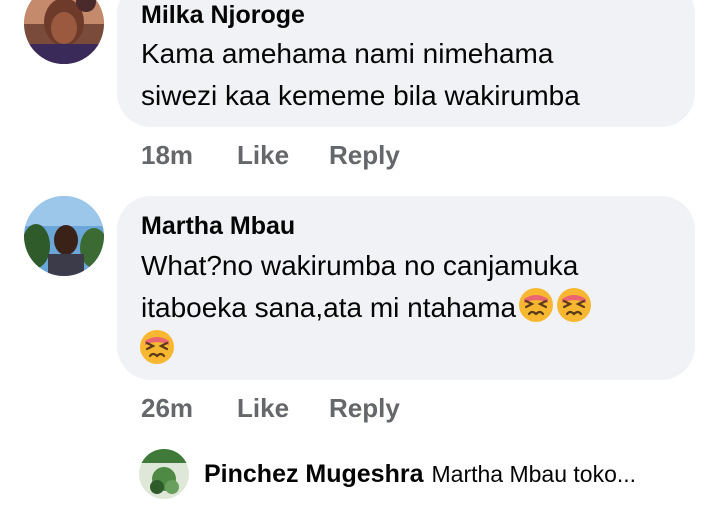 The image size is (719, 517). I want to click on avatar-martha, so click(64, 236).